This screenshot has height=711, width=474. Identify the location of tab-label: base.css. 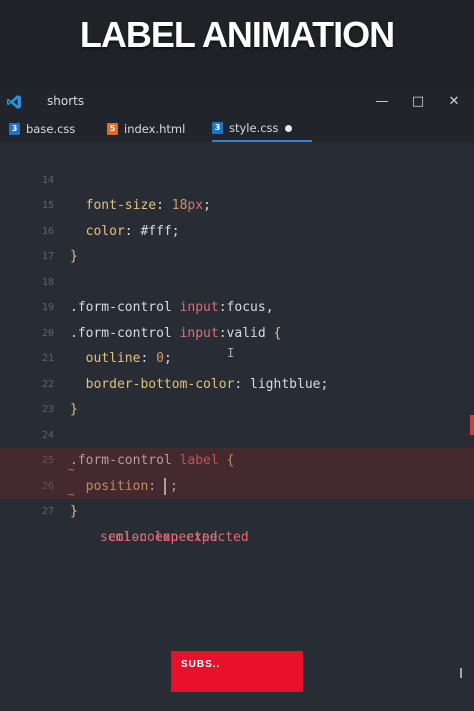
(51, 129).